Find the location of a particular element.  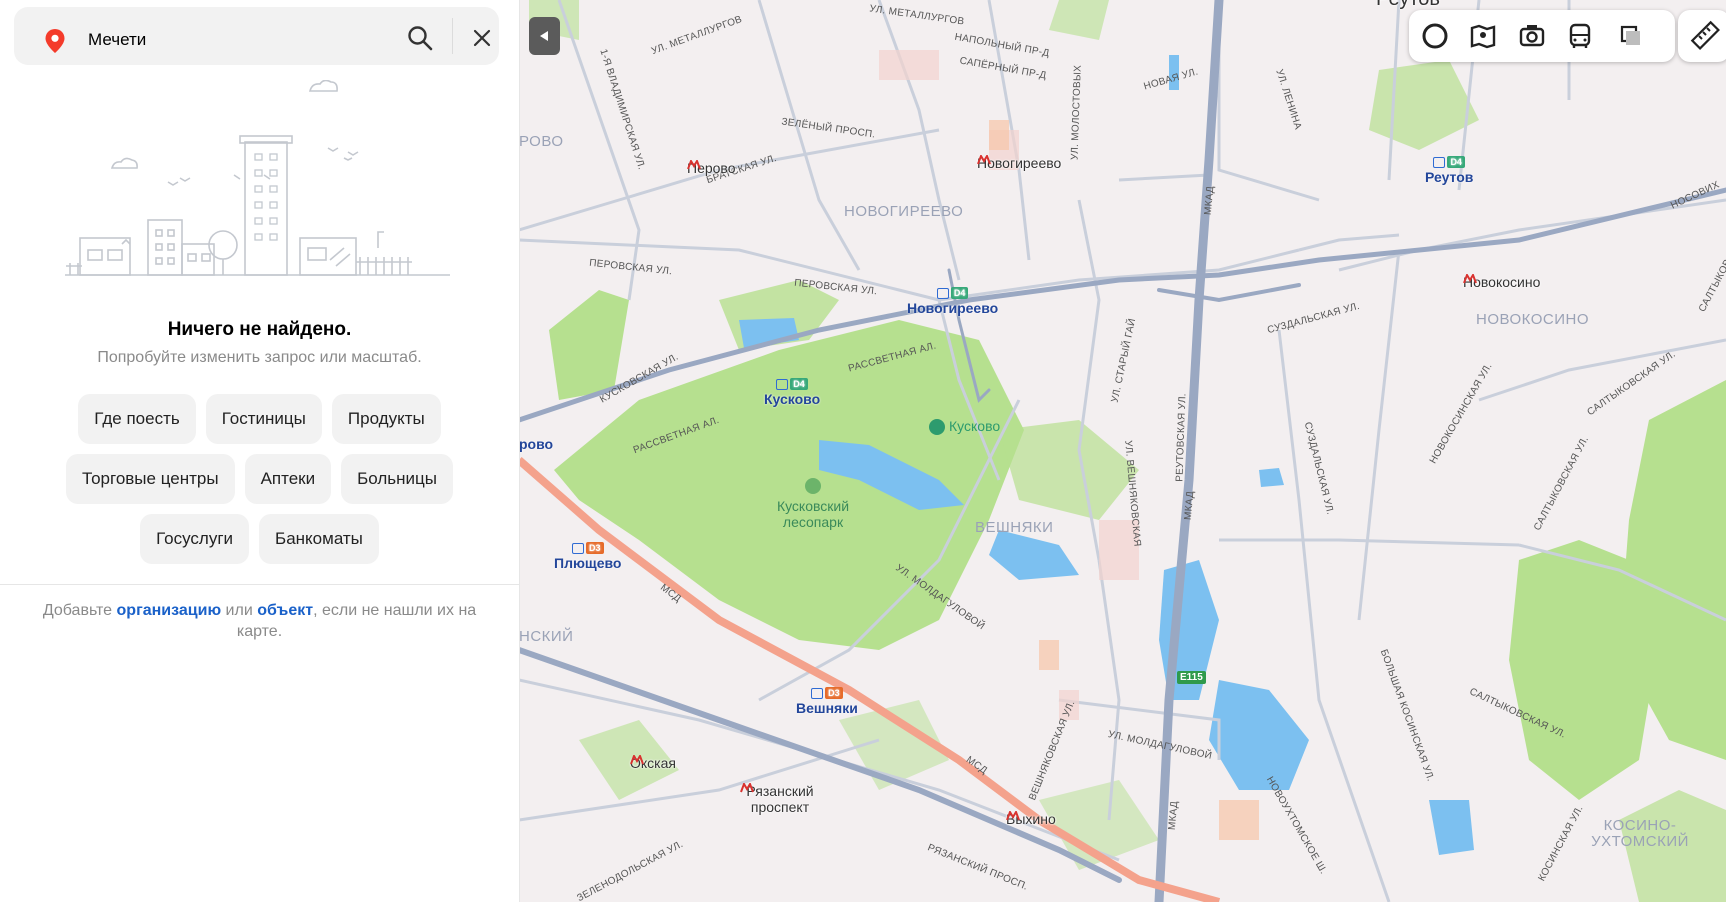

ruler-icon is located at coordinates (1705, 35).